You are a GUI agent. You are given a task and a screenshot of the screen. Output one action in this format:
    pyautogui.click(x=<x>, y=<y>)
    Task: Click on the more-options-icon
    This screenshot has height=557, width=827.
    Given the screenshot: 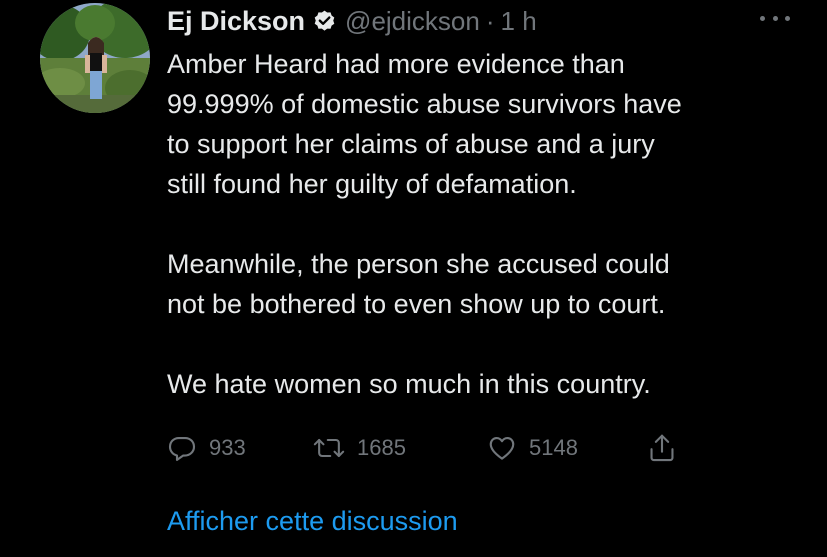 What is the action you would take?
    pyautogui.click(x=775, y=18)
    